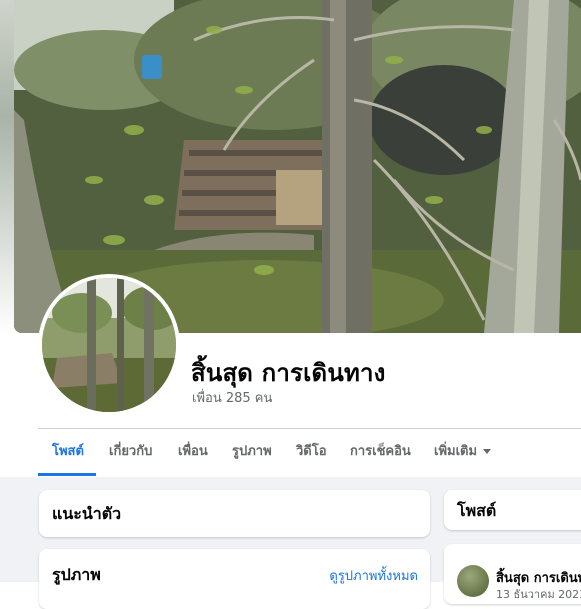 The width and height of the screenshot is (581, 609). Describe the element at coordinates (487, 451) in the screenshot. I see `chevron-down-icon` at that location.